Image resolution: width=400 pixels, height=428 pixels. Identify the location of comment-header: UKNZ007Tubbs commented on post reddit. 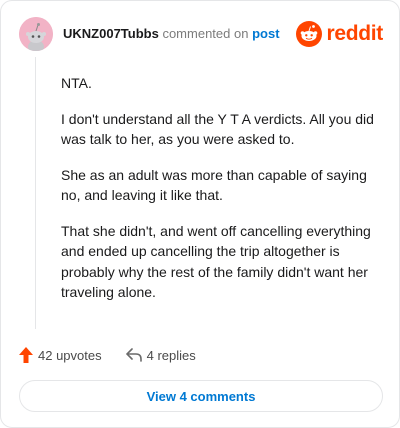
(201, 34).